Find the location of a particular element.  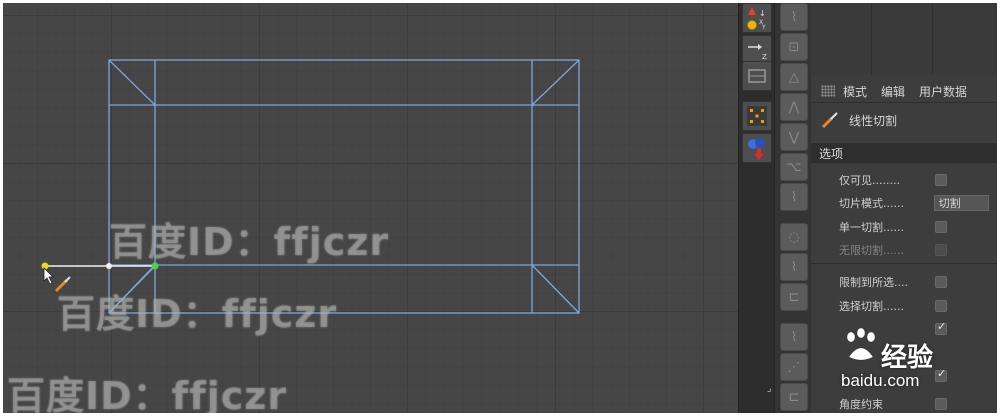

points-mode-button is located at coordinates (757, 116).